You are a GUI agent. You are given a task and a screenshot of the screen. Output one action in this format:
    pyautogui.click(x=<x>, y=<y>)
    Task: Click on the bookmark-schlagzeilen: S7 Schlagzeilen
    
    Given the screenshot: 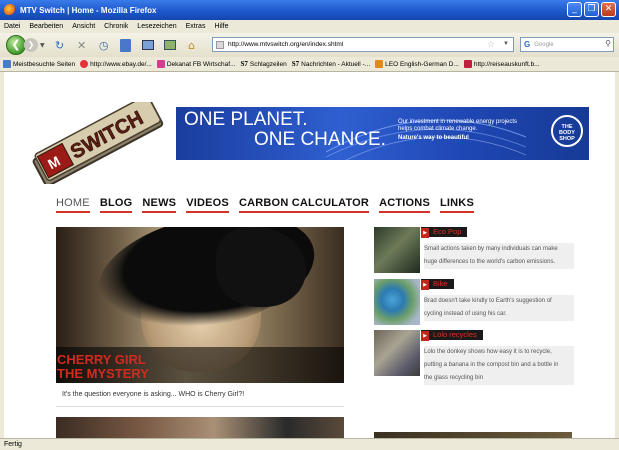 What is the action you would take?
    pyautogui.click(x=263, y=64)
    